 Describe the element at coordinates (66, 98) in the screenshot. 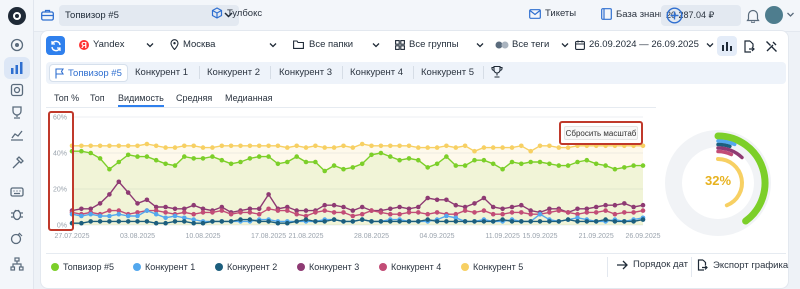

I see `subtab-top-percent: Топ %` at that location.